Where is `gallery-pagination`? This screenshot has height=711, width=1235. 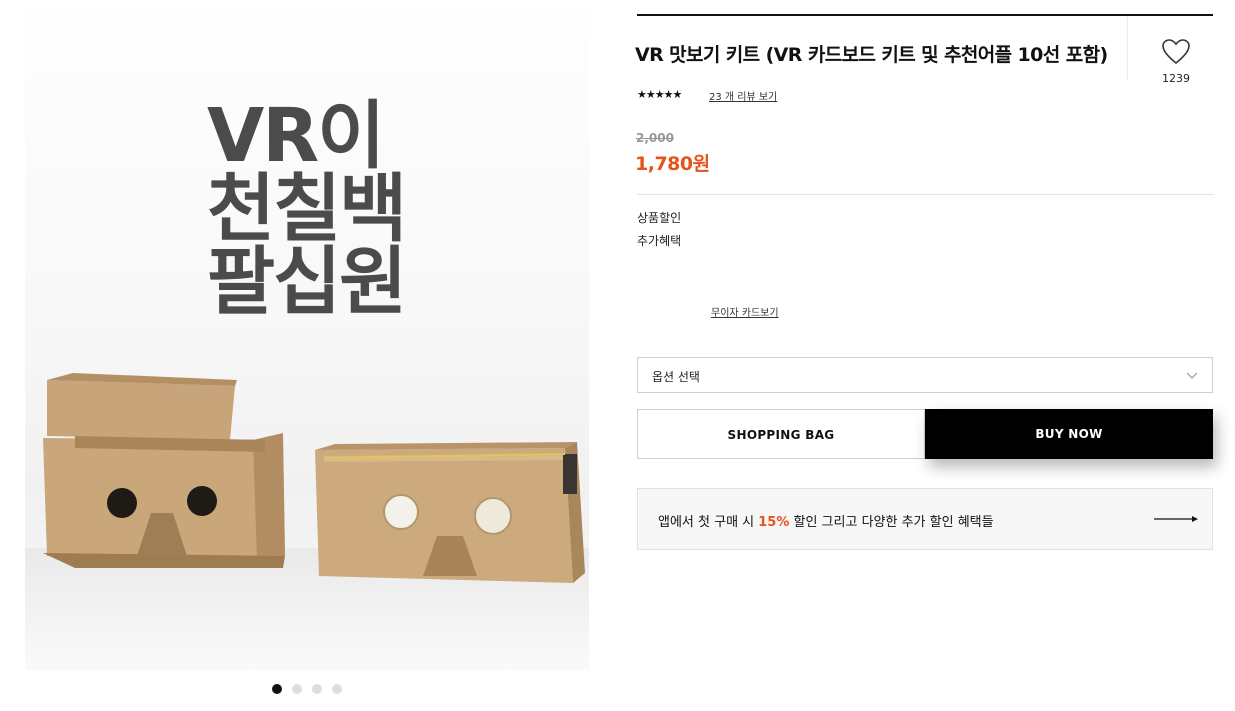 gallery-pagination is located at coordinates (307, 689).